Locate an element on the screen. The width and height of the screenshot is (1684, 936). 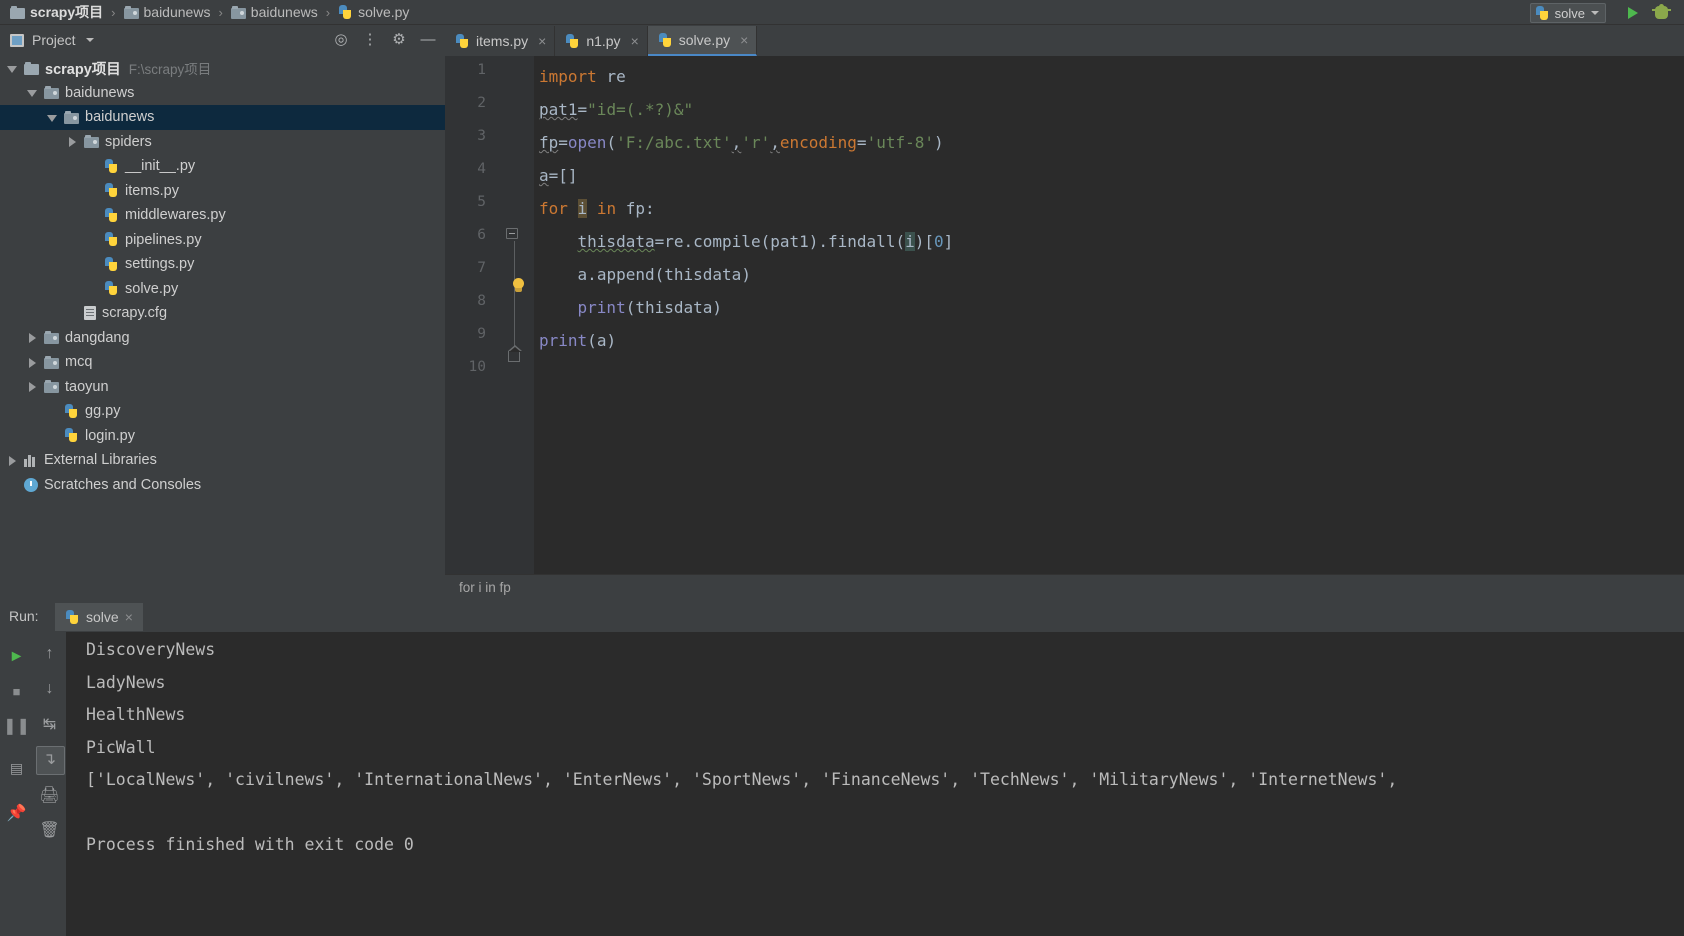
breadcrumb-label: solve.py is located at coordinates (384, 12).